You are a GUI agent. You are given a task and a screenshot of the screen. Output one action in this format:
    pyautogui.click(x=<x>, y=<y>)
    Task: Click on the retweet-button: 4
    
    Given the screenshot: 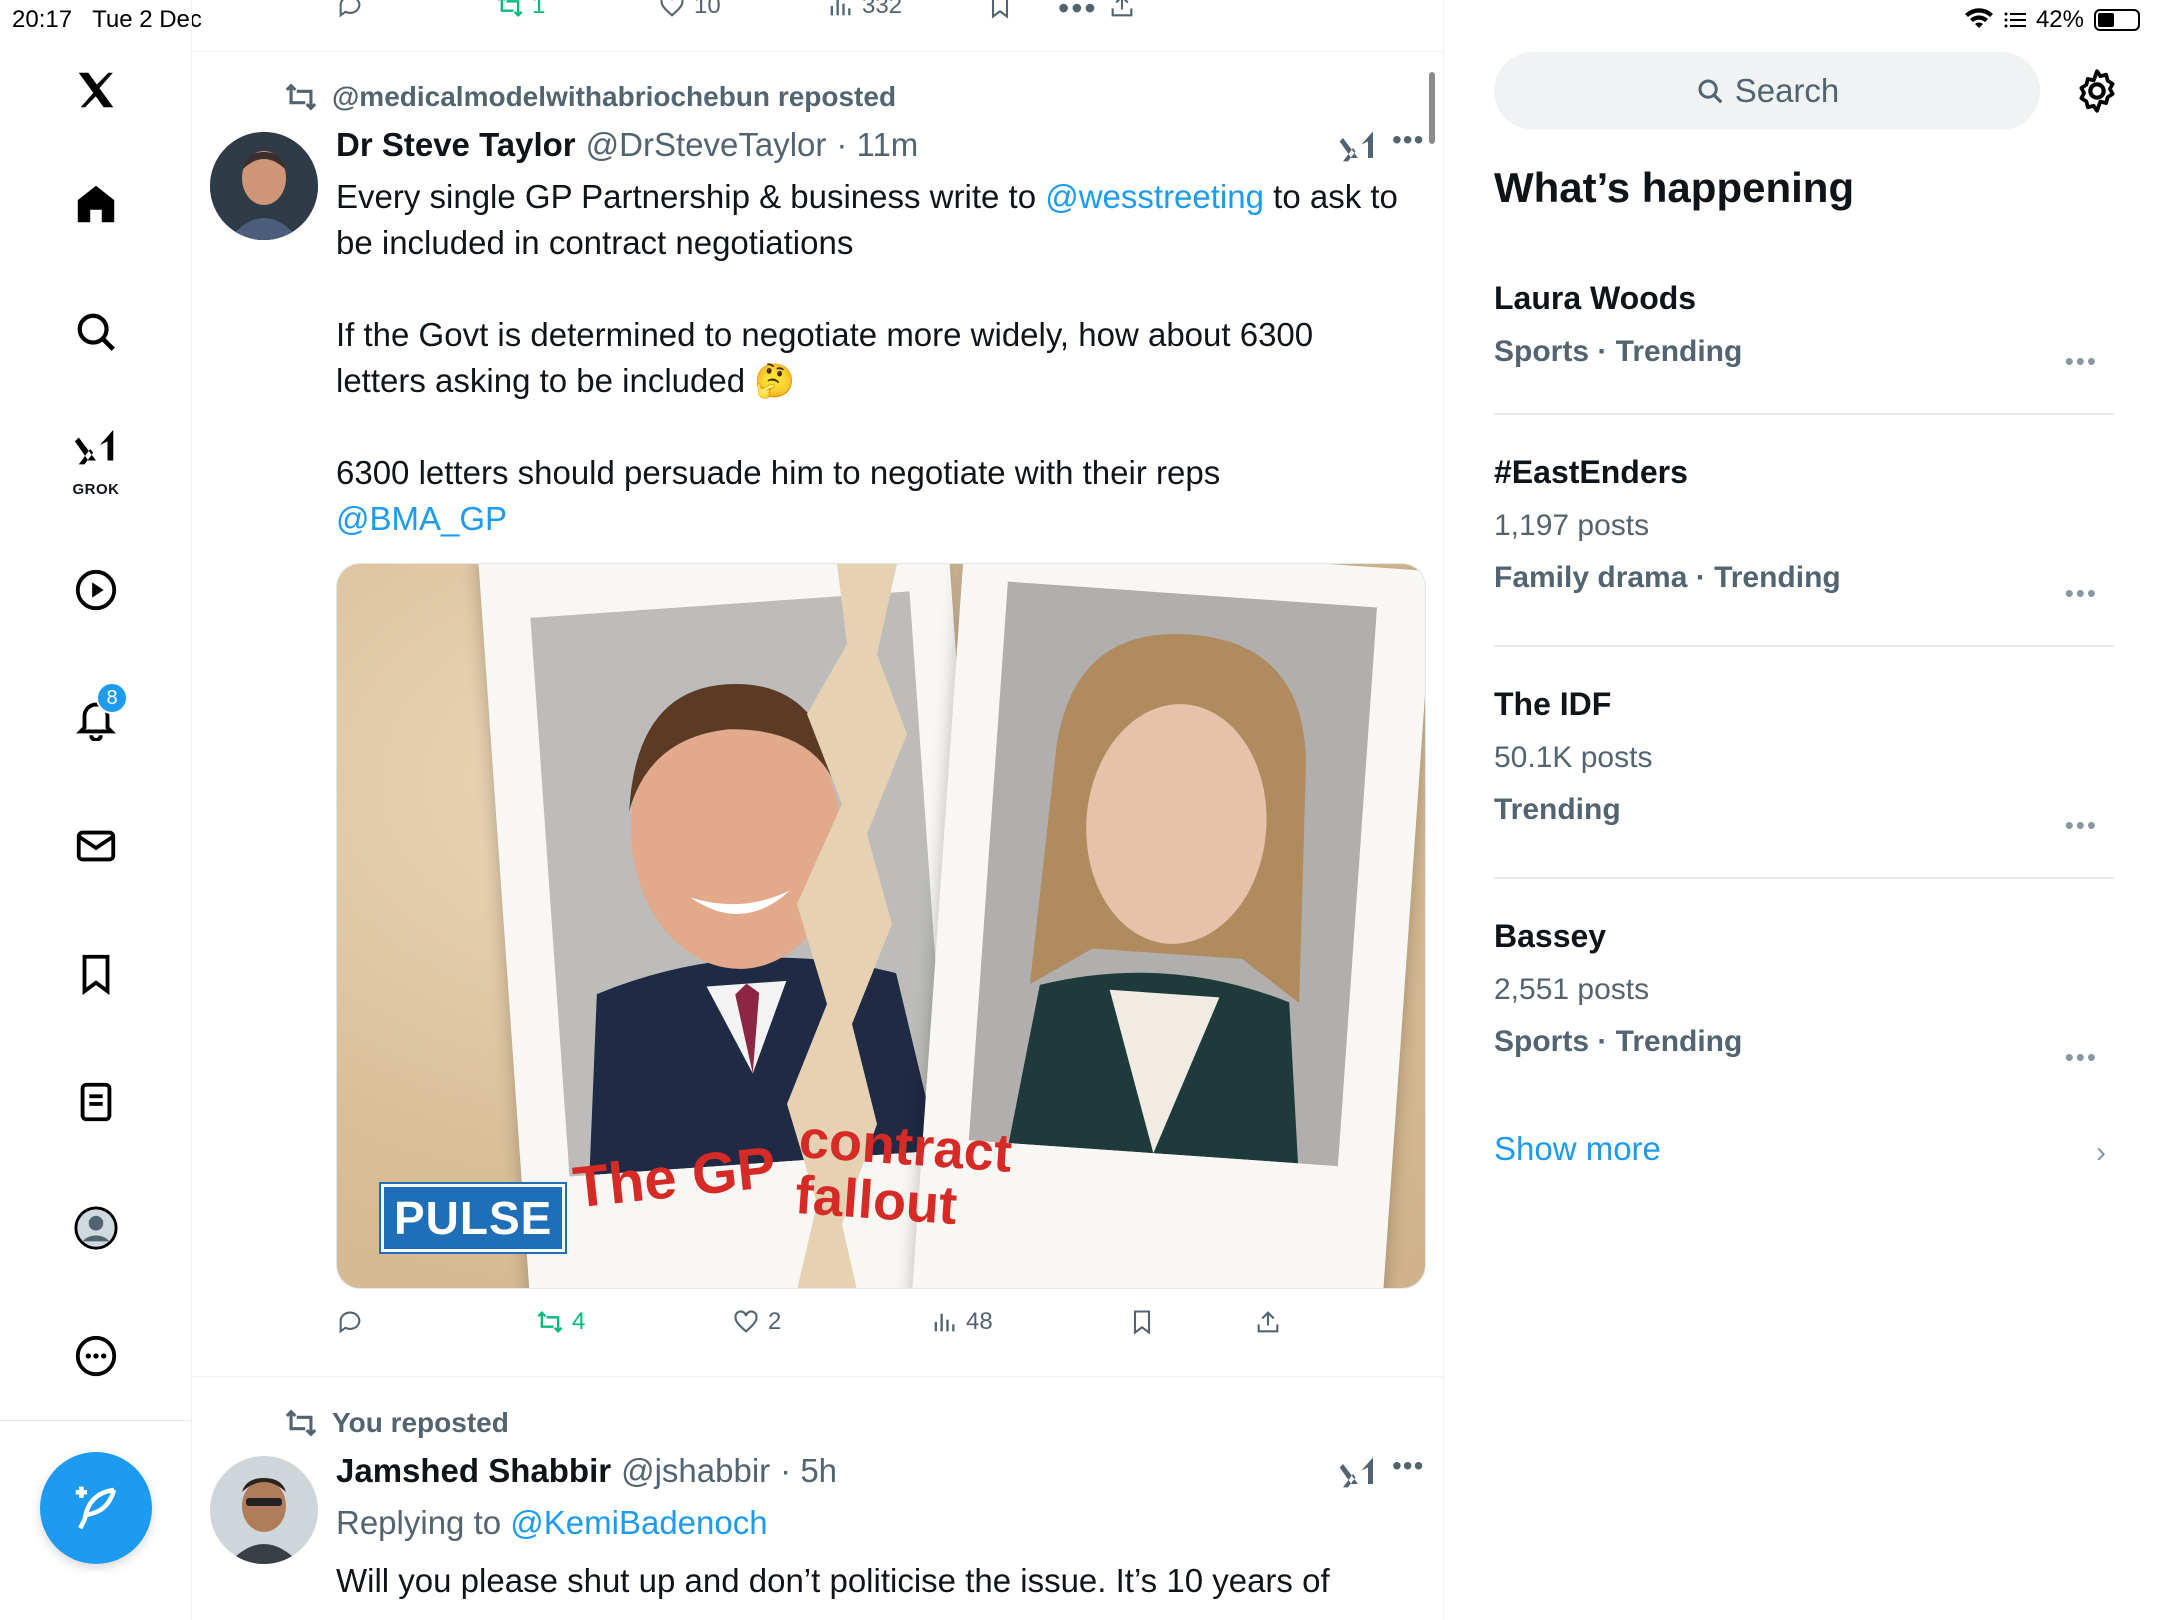 What is the action you would take?
    pyautogui.click(x=560, y=1322)
    